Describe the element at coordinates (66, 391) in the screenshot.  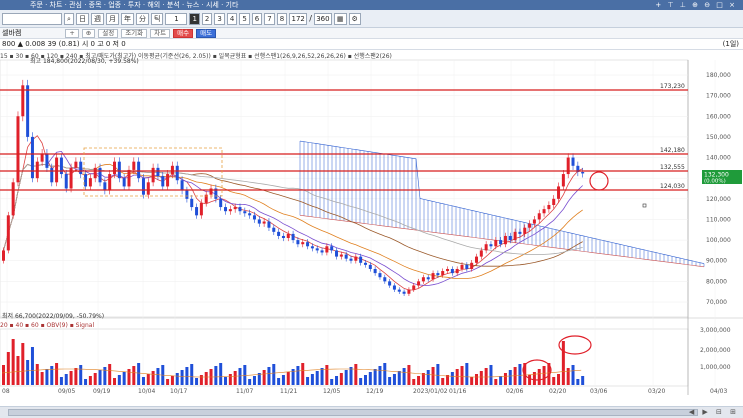
I see `date-tick-label: 09/05` at that location.